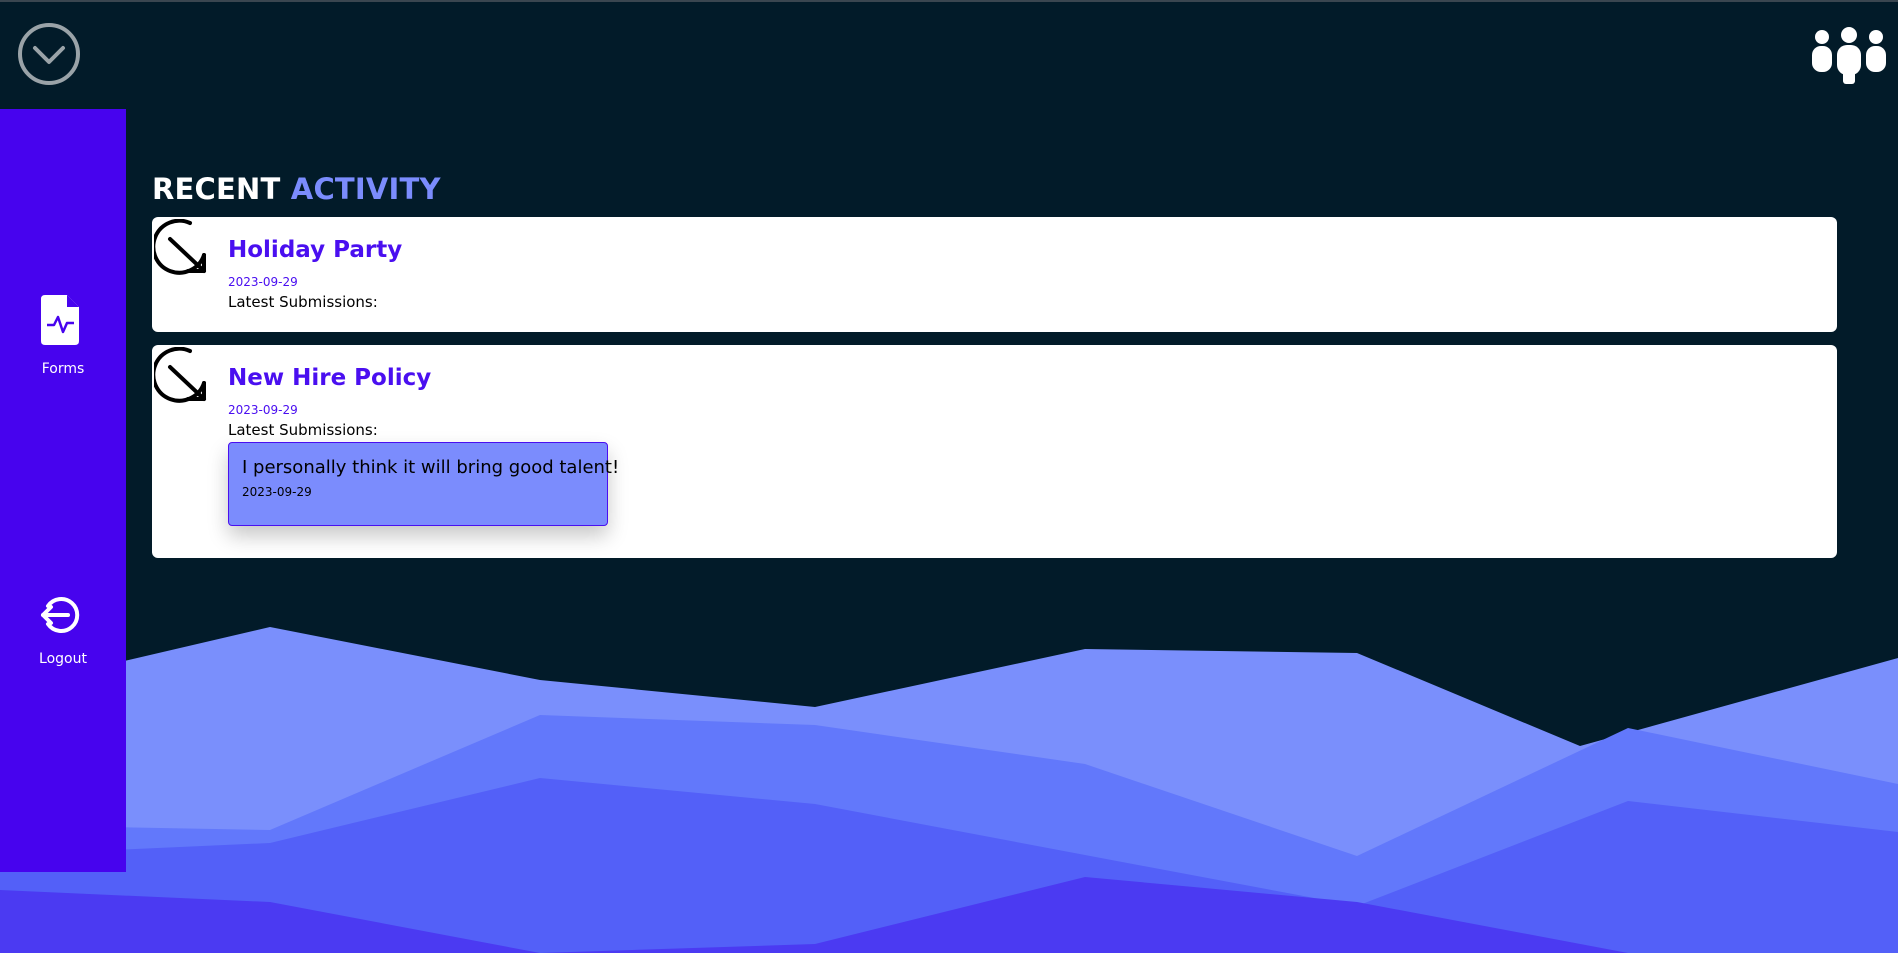  I want to click on menu-toggle-button, so click(49, 54).